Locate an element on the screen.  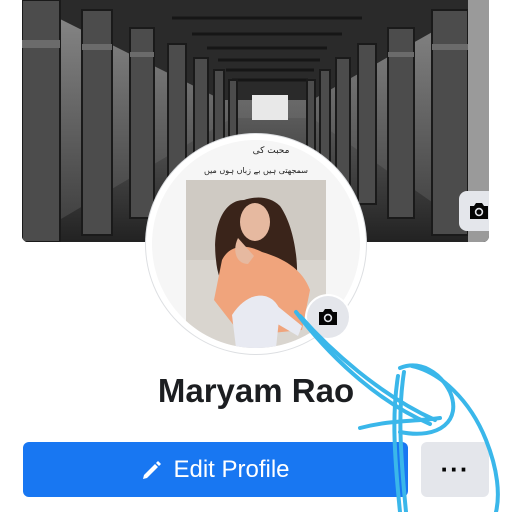
edit-profile-button: Edit Profile is located at coordinates (215, 469).